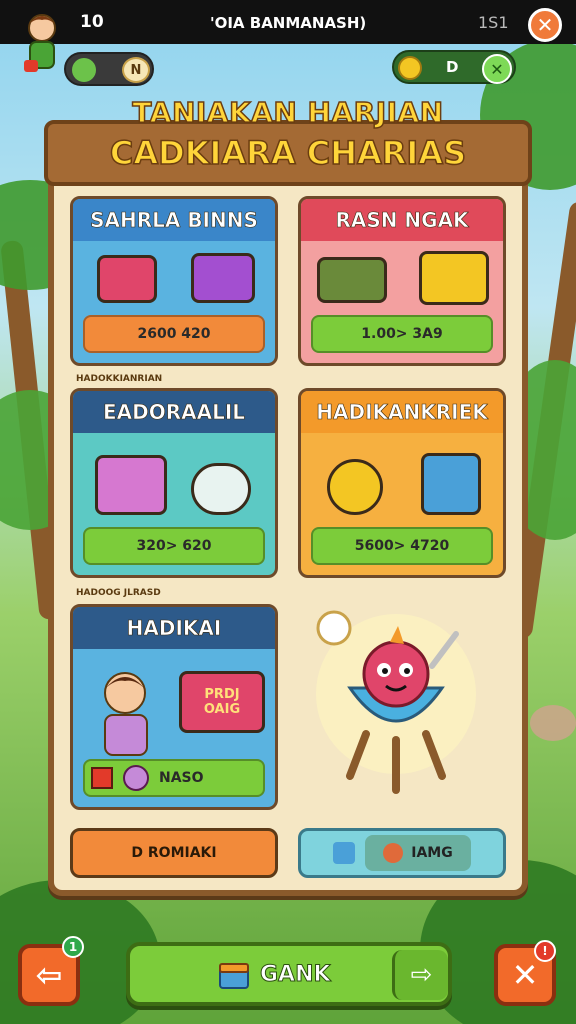  What do you see at coordinates (49, 975) in the screenshot?
I see `arrow-left-icon: ⇦` at bounding box center [49, 975].